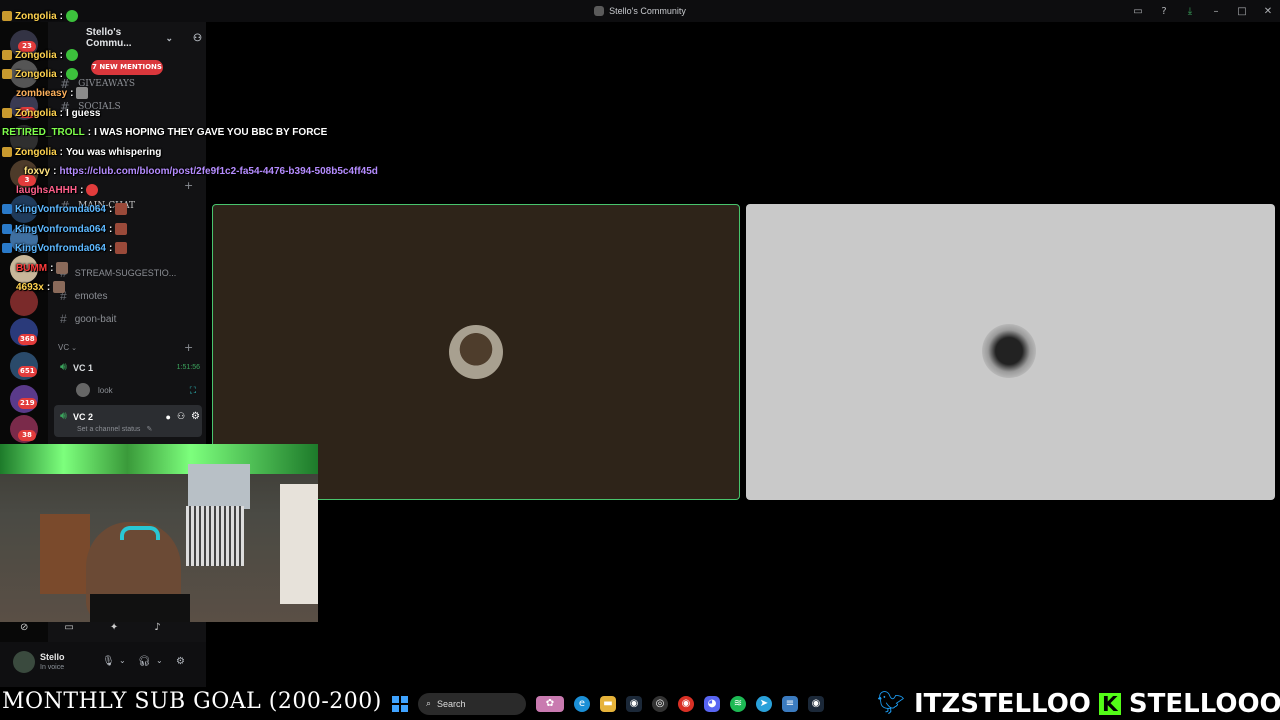 The image size is (1280, 720). What do you see at coordinates (95, 319) in the screenshot?
I see `channel-label: goon-bait` at bounding box center [95, 319].